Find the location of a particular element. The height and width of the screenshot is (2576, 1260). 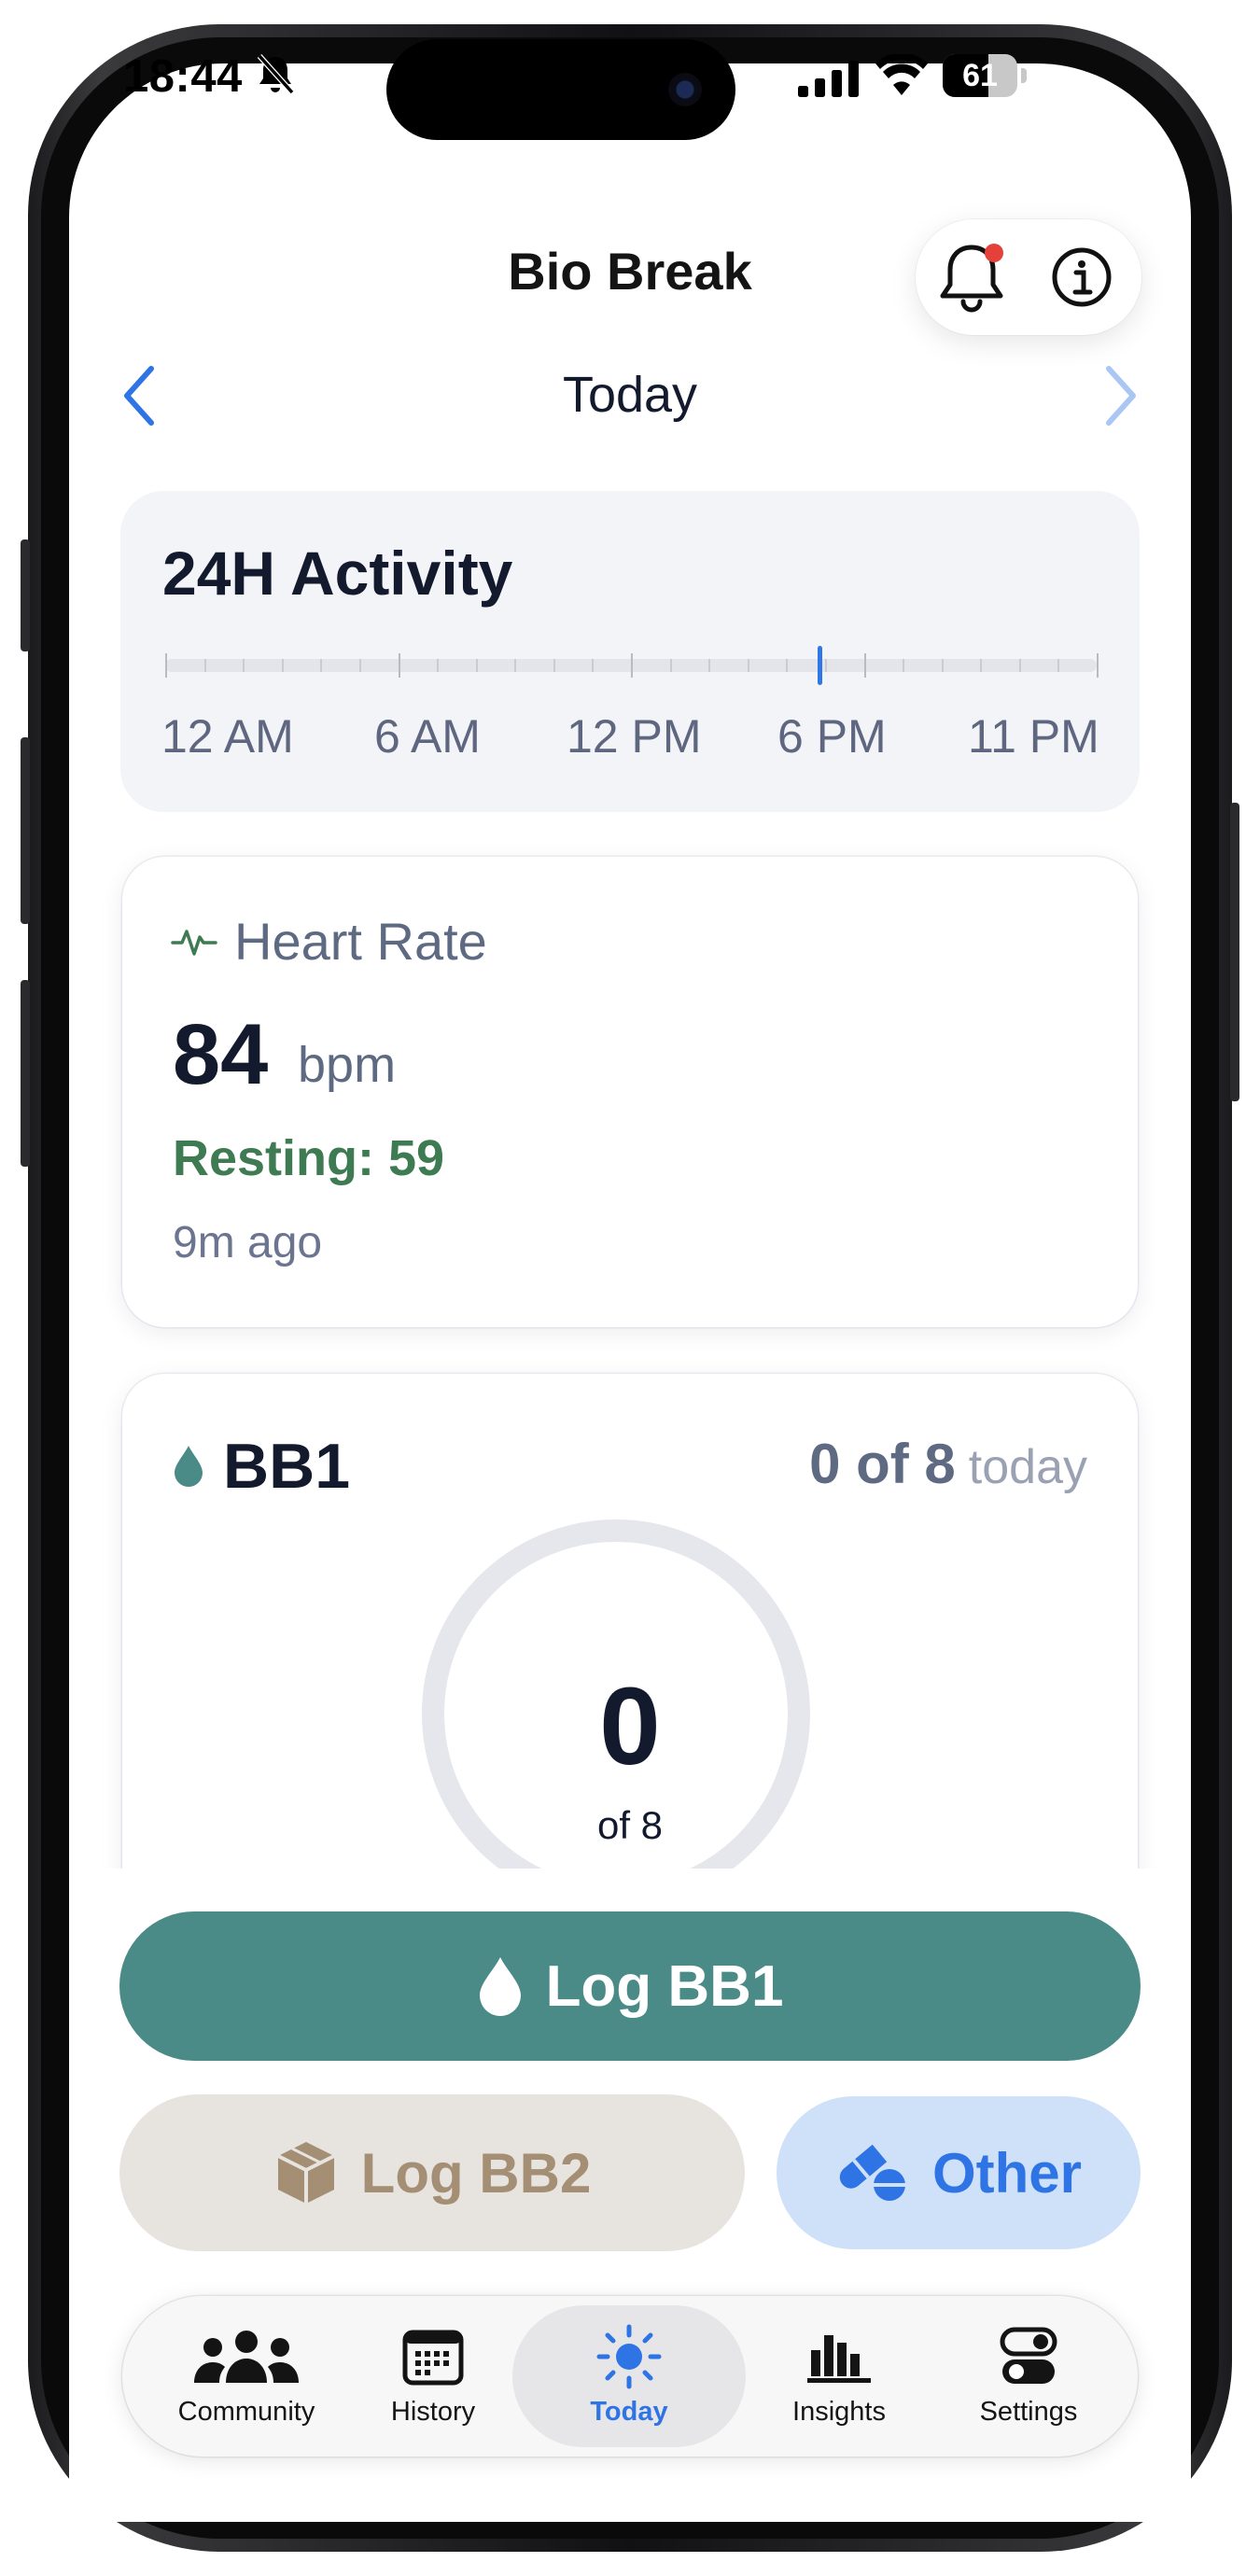

log-bb2-button: Log BB2 is located at coordinates (432, 2172).